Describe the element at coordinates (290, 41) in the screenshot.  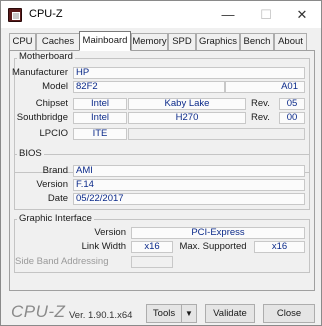
I see `tab-about: About` at that location.